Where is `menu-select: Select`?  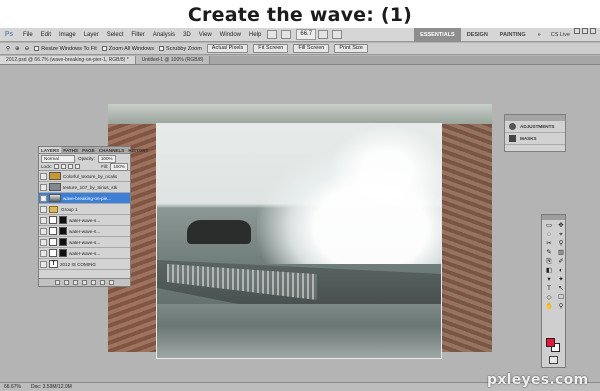 menu-select: Select is located at coordinates (115, 35).